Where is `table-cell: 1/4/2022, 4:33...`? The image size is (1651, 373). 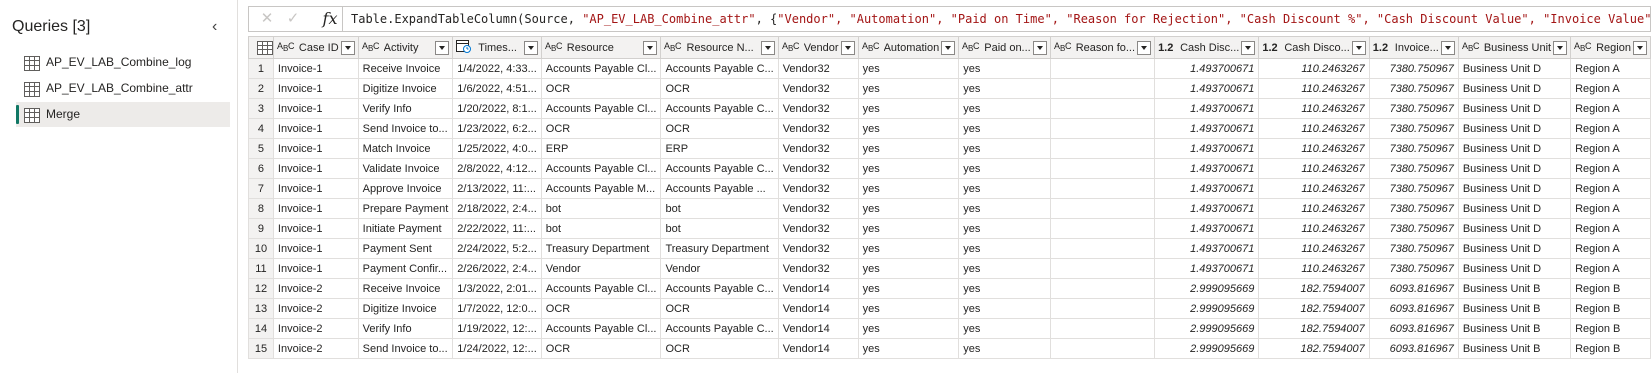
table-cell: 1/4/2022, 4:33... is located at coordinates (497, 68).